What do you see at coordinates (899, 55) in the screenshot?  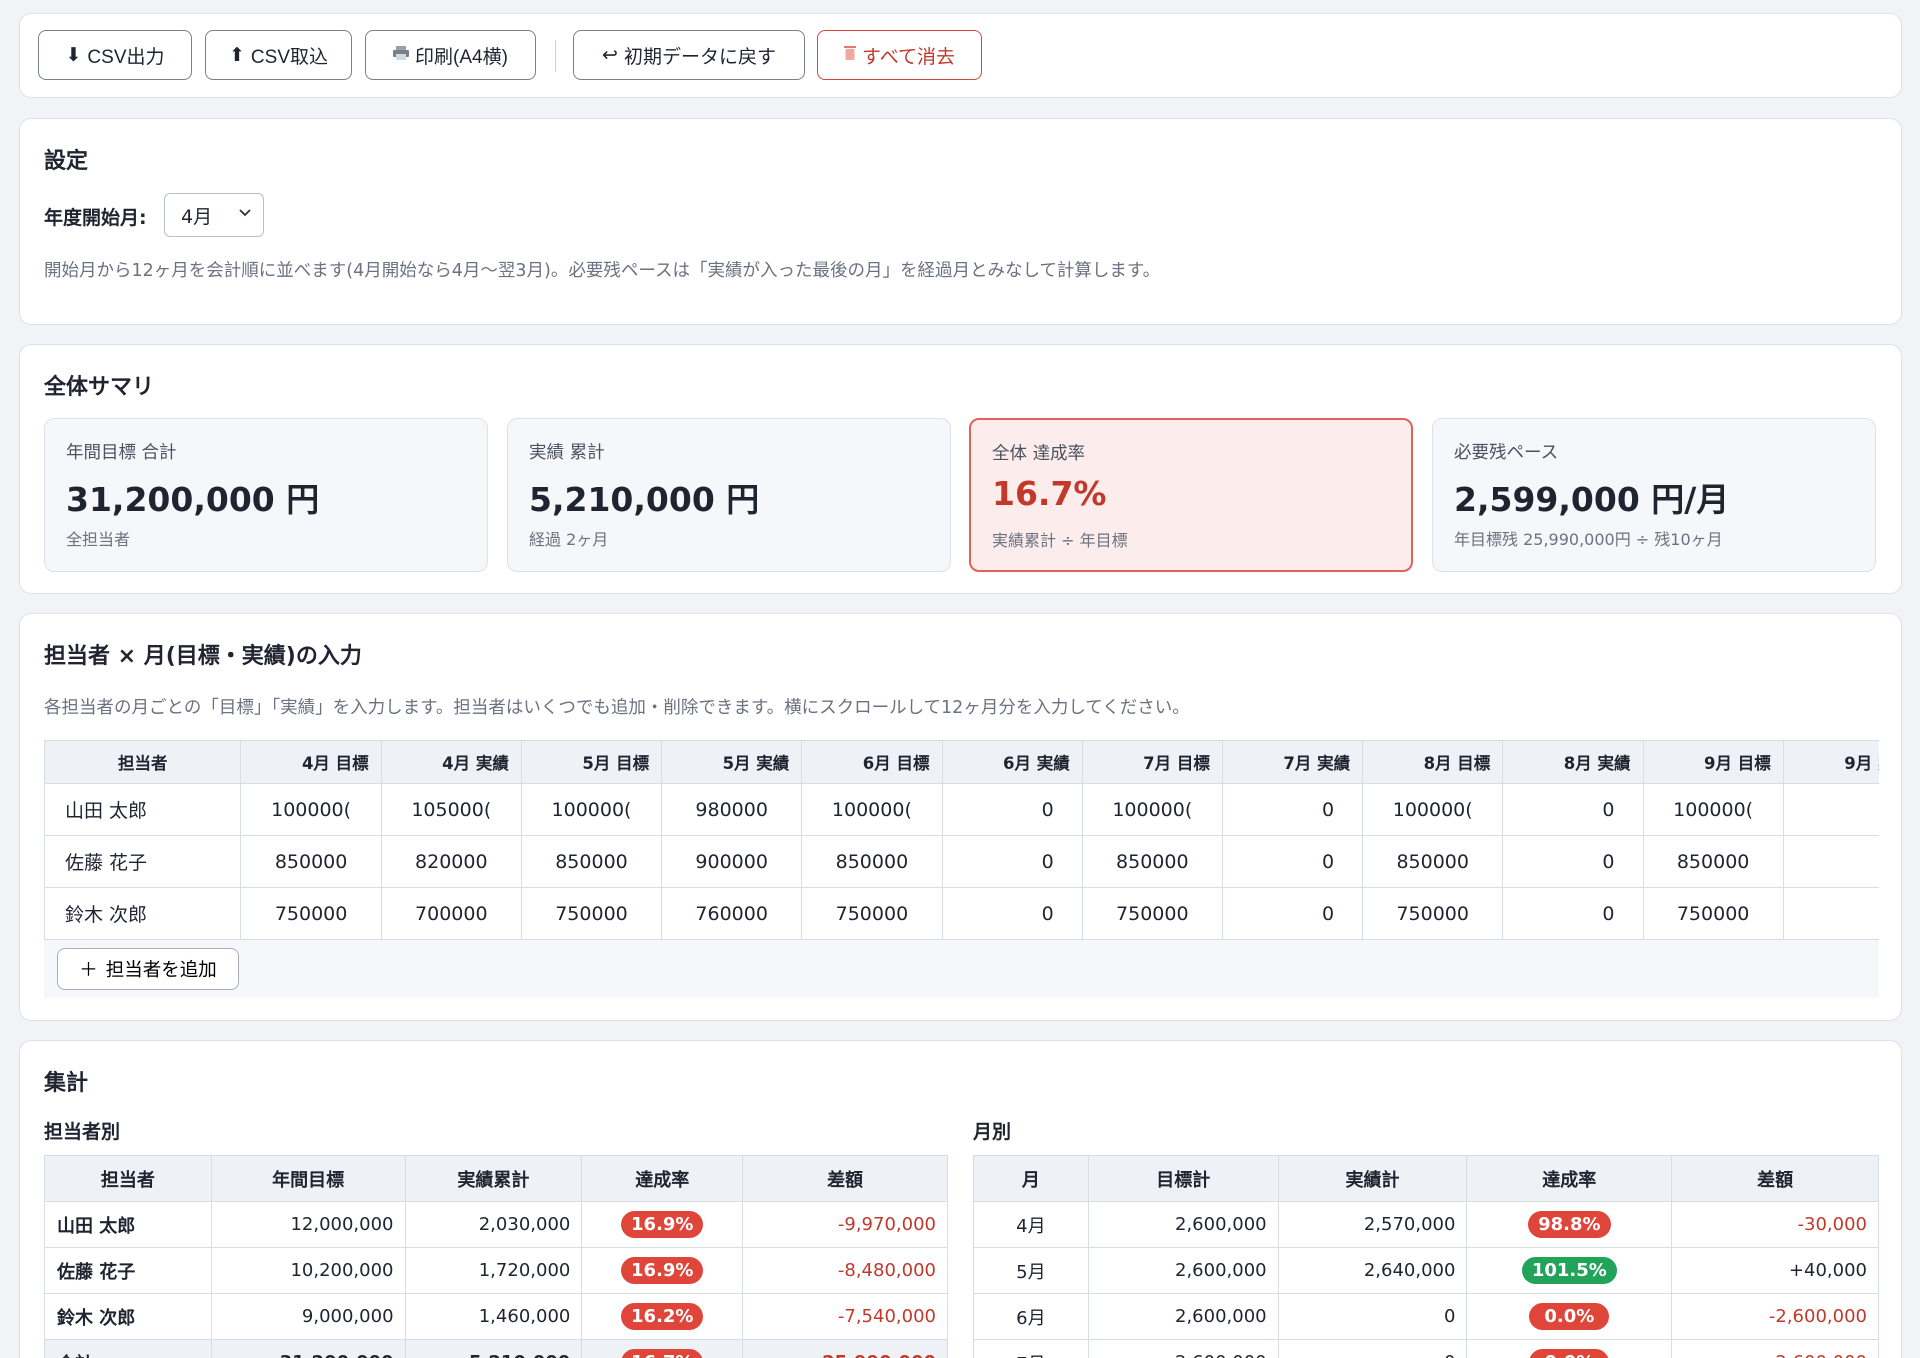 I see `clear-all-button: すべて消去` at bounding box center [899, 55].